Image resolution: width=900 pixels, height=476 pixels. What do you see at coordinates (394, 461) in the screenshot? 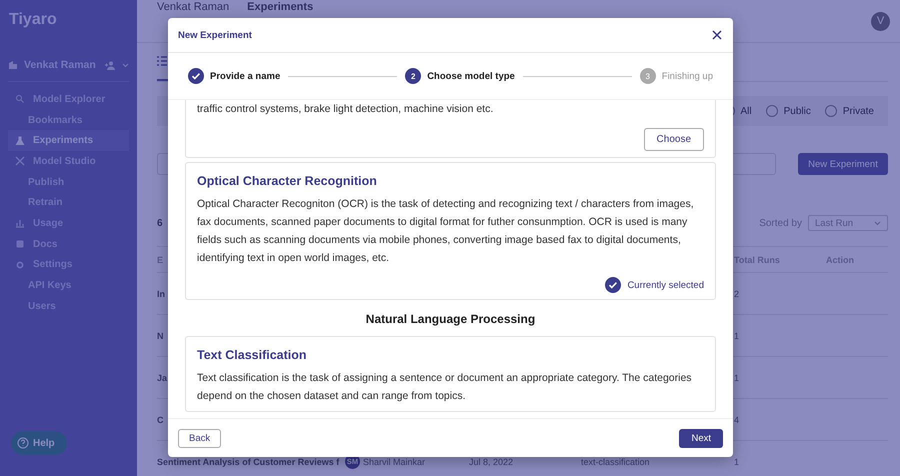
I see `owner-name: Sharvil Mainkar` at bounding box center [394, 461].